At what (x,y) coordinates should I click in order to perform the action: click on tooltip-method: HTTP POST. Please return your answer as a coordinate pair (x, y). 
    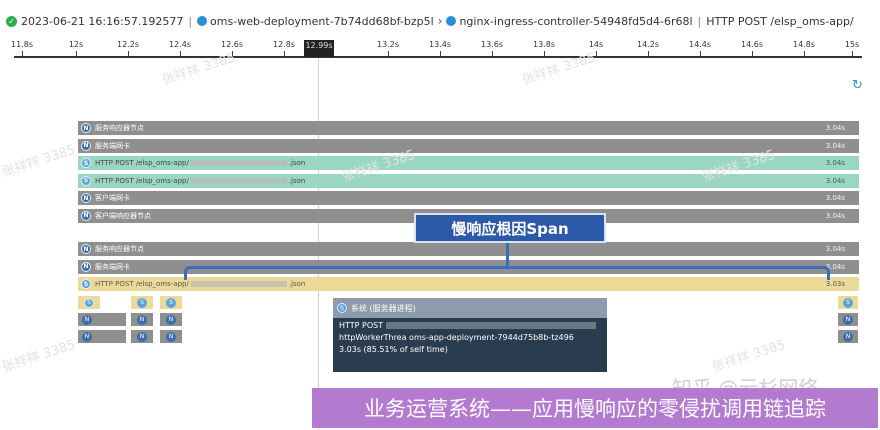
    Looking at the image, I should click on (361, 325).